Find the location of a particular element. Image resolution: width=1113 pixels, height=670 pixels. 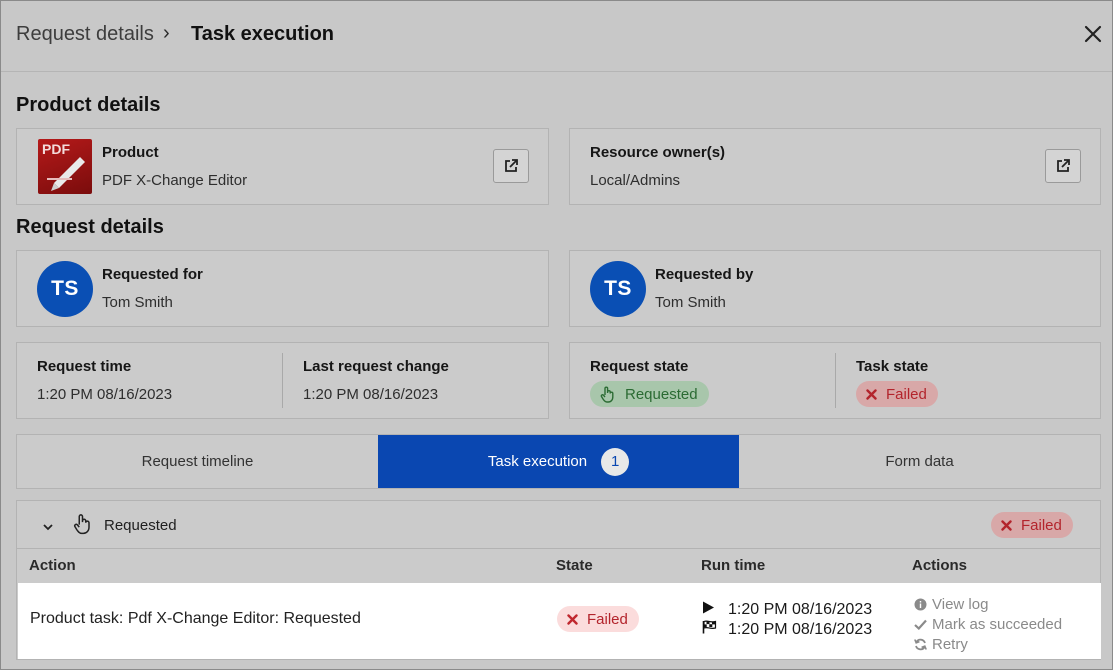

run-end: 1:20 PM 08/16/2023 is located at coordinates (787, 629).